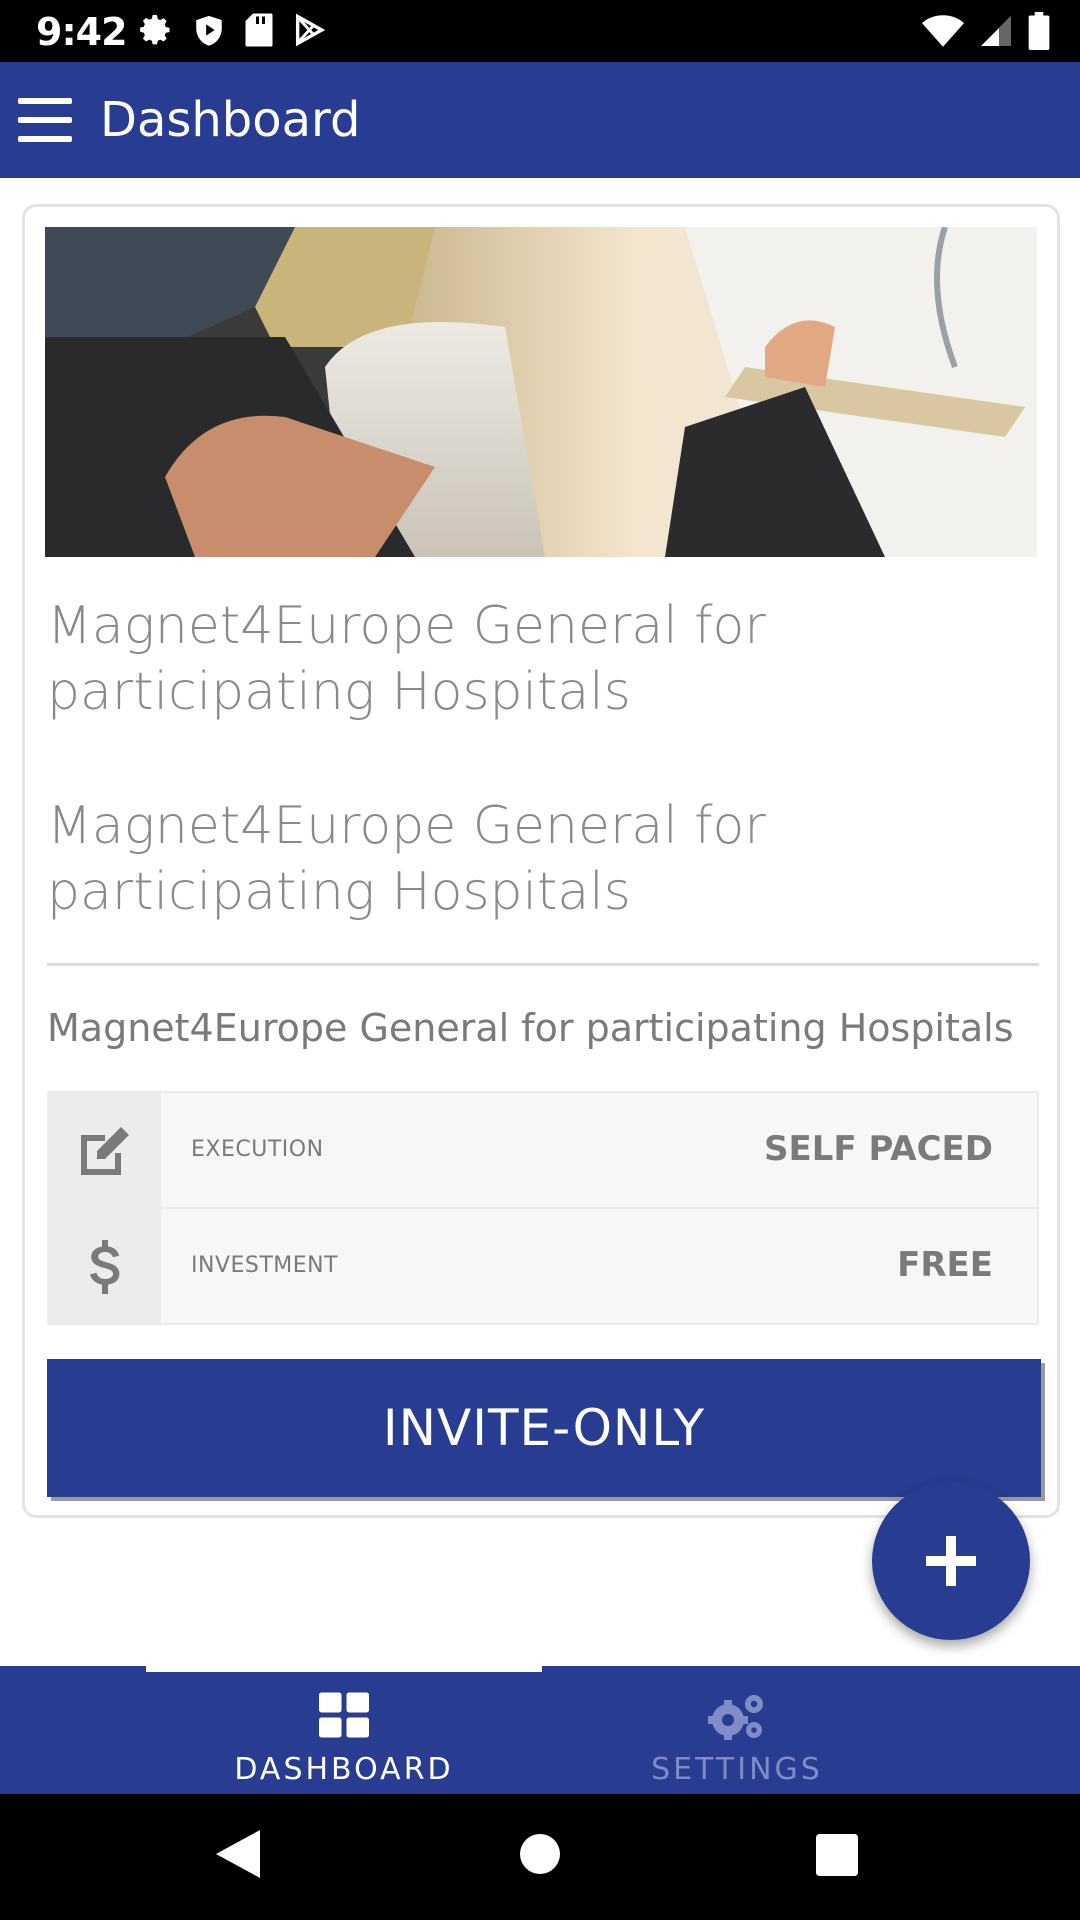 The width and height of the screenshot is (1080, 1920). Describe the element at coordinates (344, 1769) in the screenshot. I see `tab-label: DASHBOARD` at that location.